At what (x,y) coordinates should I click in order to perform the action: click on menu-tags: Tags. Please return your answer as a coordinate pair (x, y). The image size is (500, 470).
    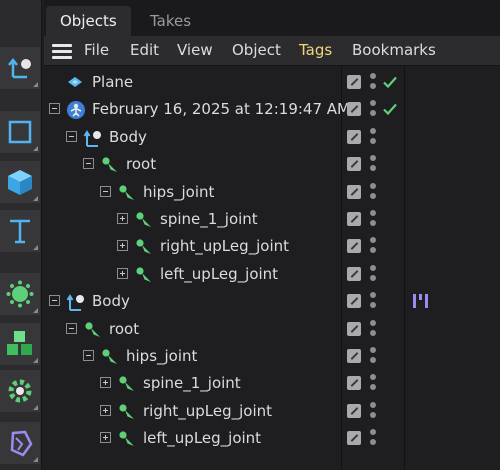
    Looking at the image, I should click on (315, 50).